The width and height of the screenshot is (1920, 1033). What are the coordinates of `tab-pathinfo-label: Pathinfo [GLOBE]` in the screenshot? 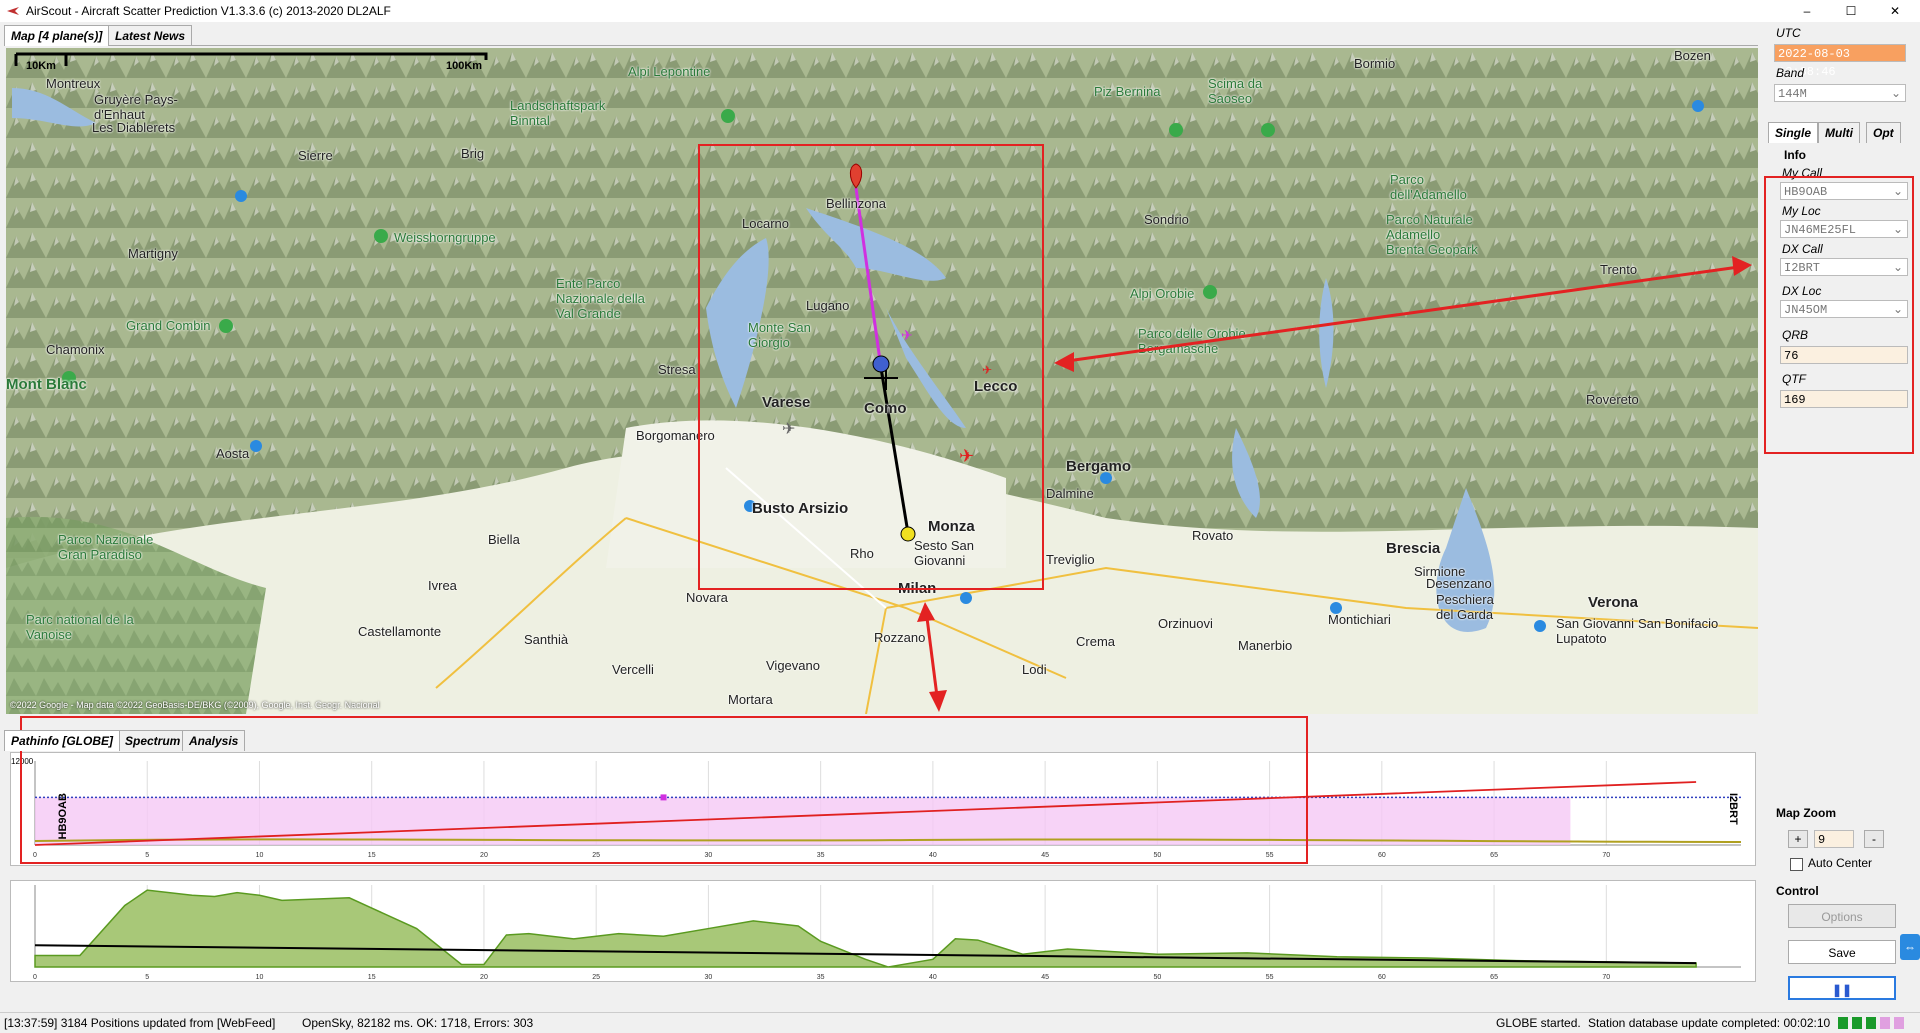 It's located at (62, 741).